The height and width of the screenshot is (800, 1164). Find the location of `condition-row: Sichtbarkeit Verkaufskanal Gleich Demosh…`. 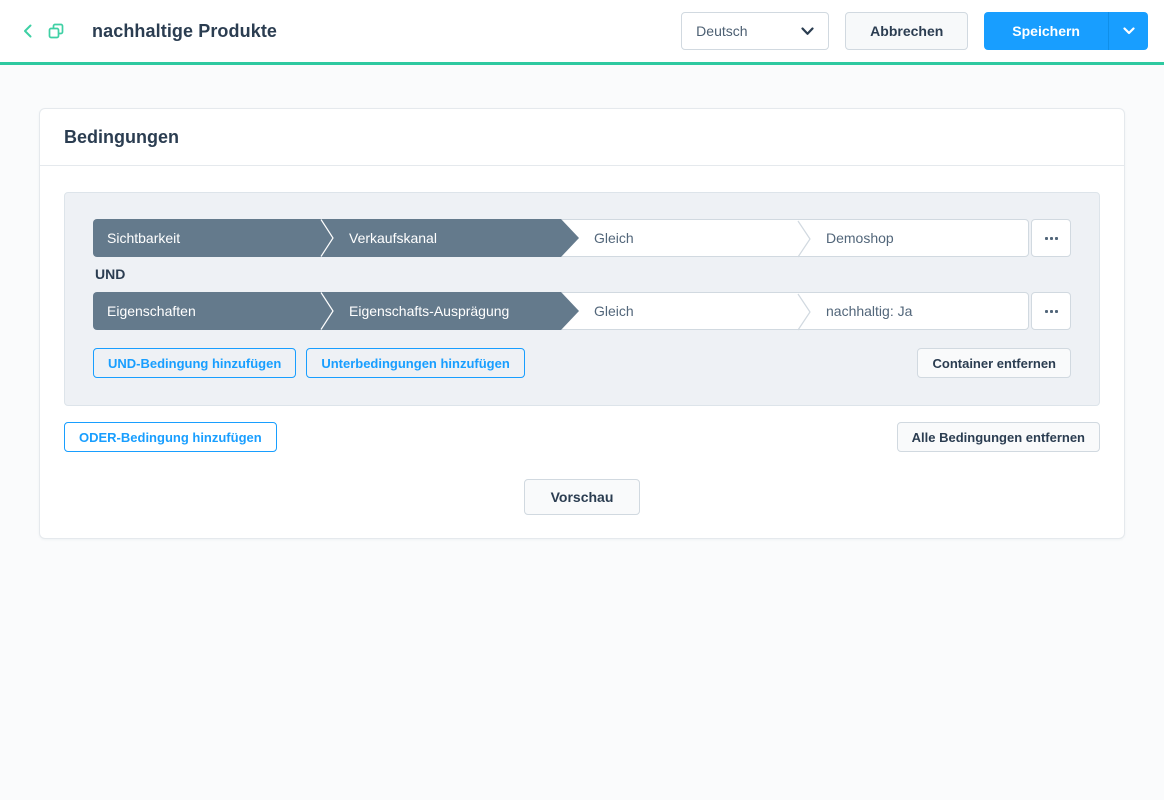

condition-row: Sichtbarkeit Verkaufskanal Gleich Demosh… is located at coordinates (582, 238).